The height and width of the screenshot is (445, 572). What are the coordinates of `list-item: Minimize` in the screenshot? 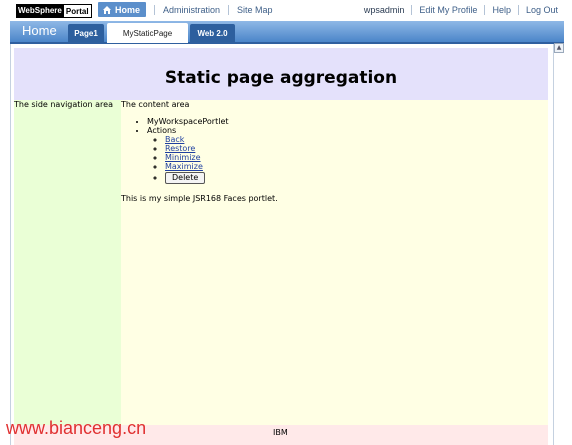 It's located at (197, 157).